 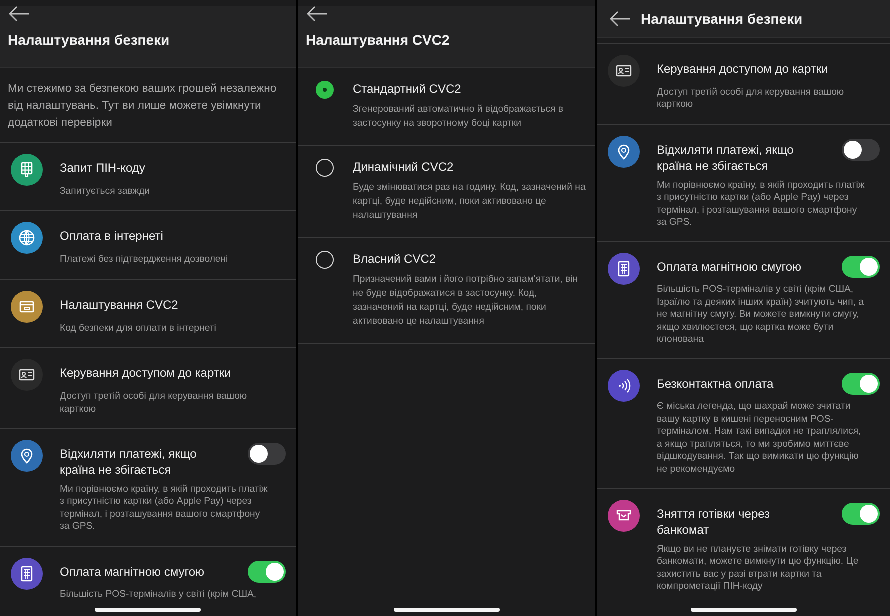 I want to click on setting-description: Платежі без підтвердження дозволені, so click(x=145, y=260).